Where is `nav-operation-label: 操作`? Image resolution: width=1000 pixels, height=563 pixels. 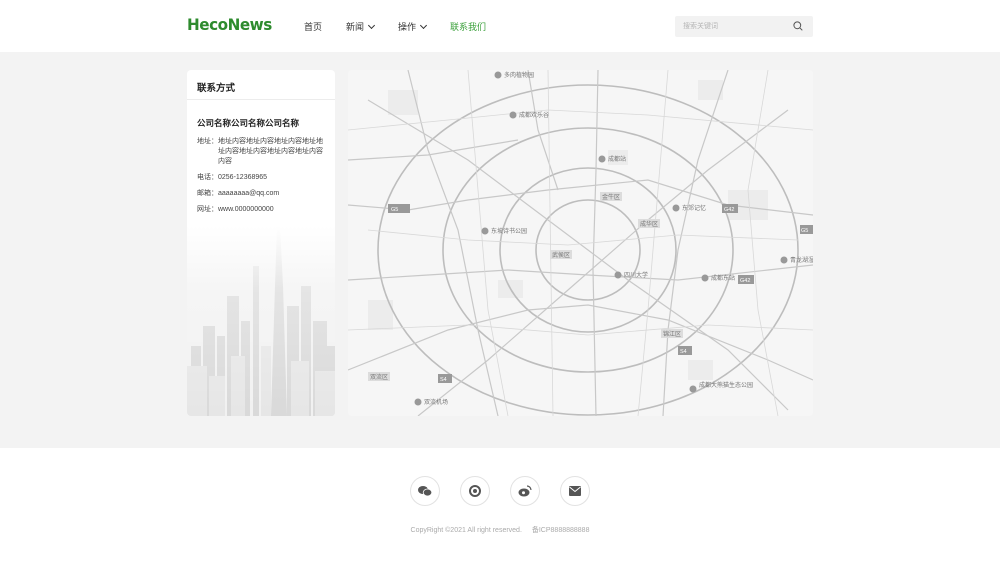
nav-operation-label: 操作 is located at coordinates (407, 27).